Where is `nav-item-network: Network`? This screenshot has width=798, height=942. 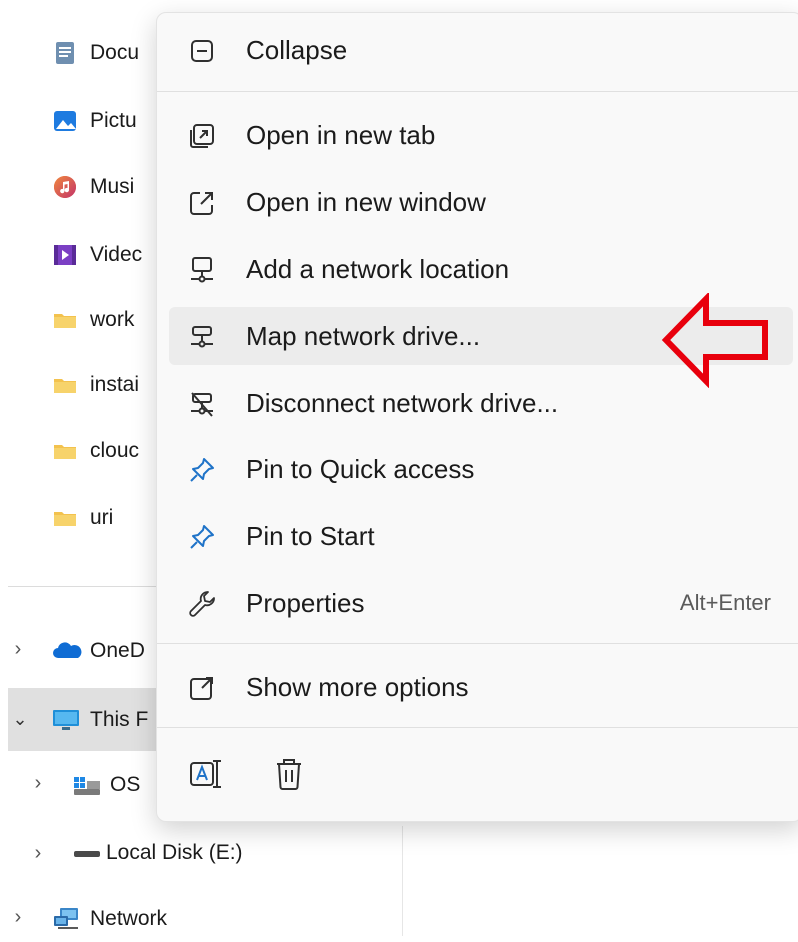
nav-item-network: Network is located at coordinates (109, 919).